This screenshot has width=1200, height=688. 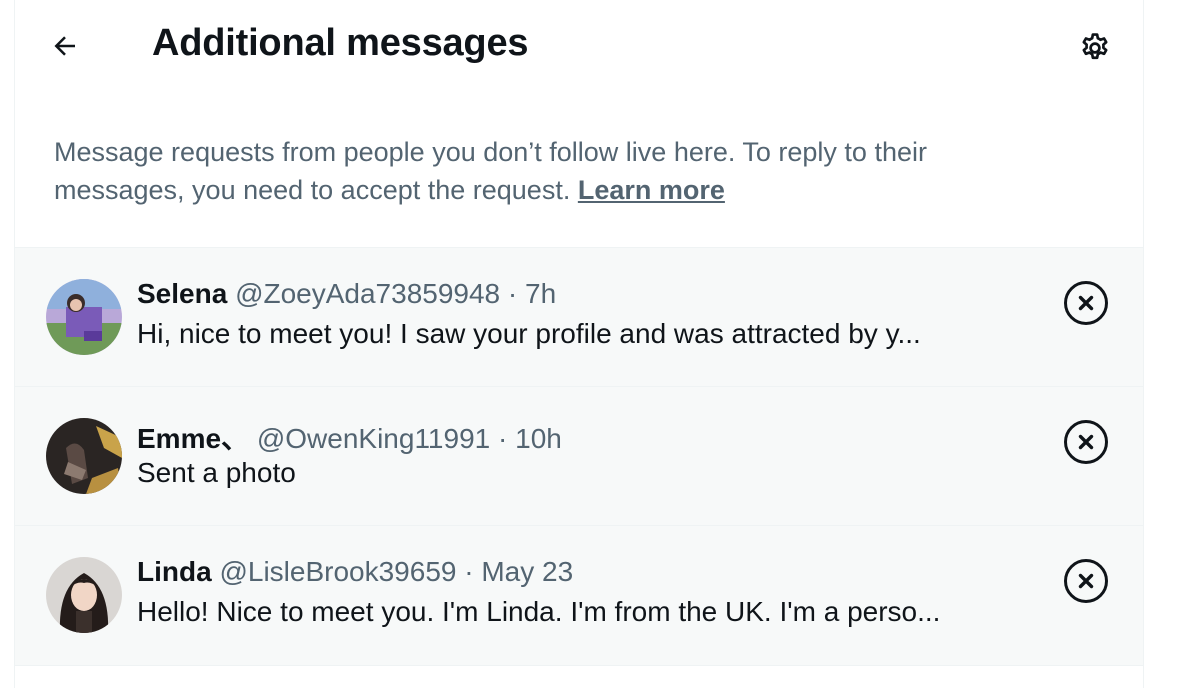 I want to click on sender-name: Emme、, so click(x=193, y=438).